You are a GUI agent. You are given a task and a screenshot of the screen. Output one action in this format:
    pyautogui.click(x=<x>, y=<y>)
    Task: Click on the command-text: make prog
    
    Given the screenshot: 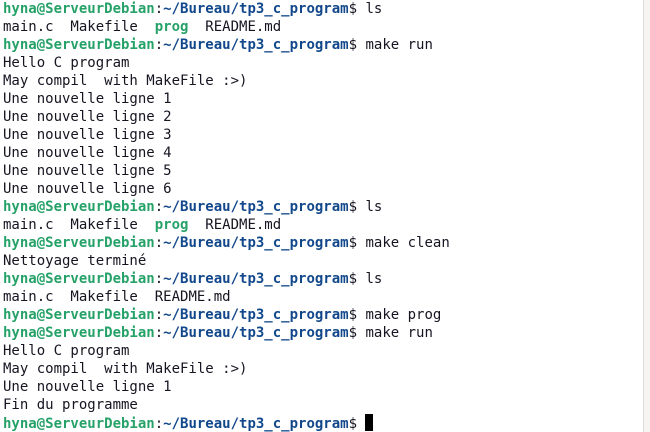 What is the action you would take?
    pyautogui.click(x=399, y=315)
    